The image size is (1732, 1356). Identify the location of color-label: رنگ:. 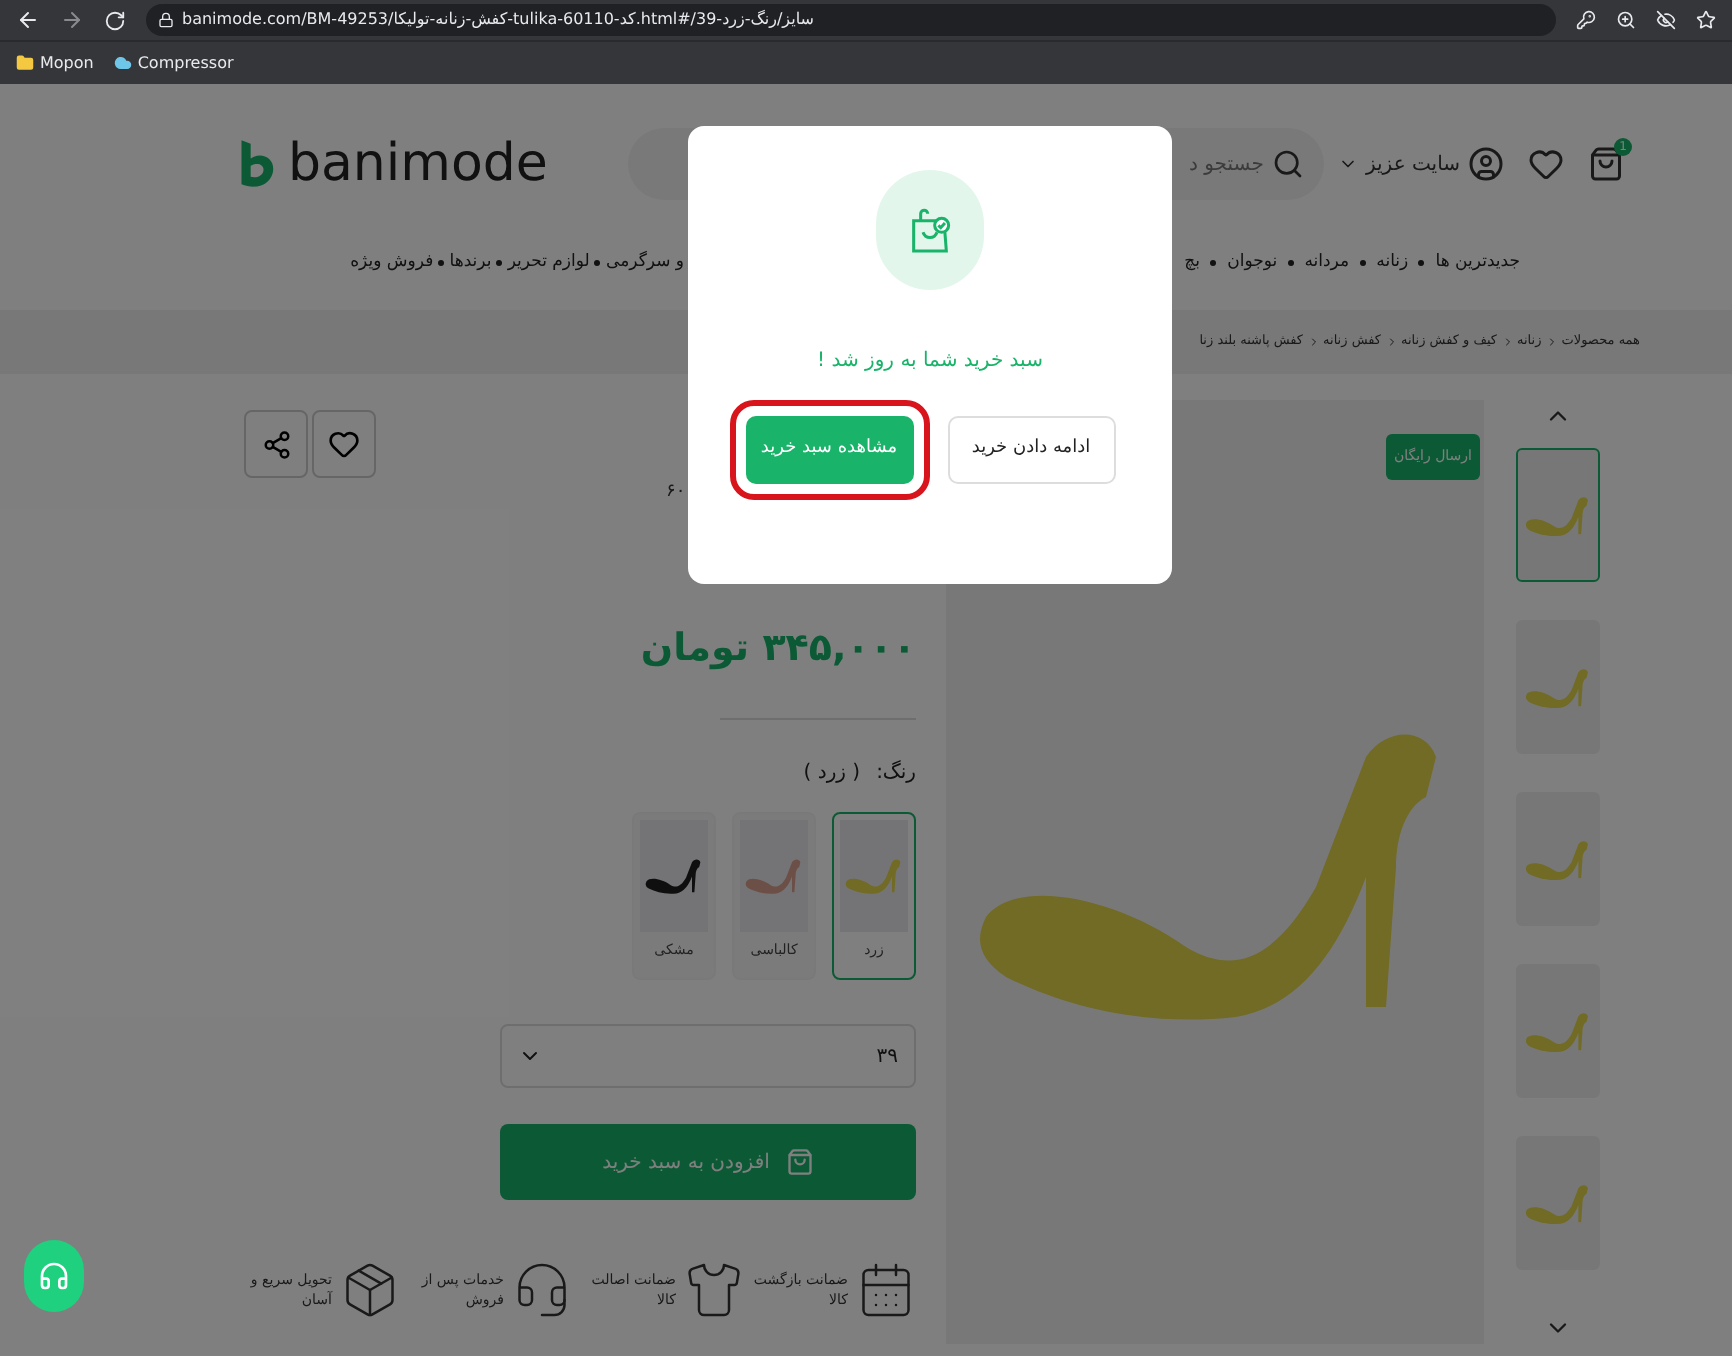
(896, 773).